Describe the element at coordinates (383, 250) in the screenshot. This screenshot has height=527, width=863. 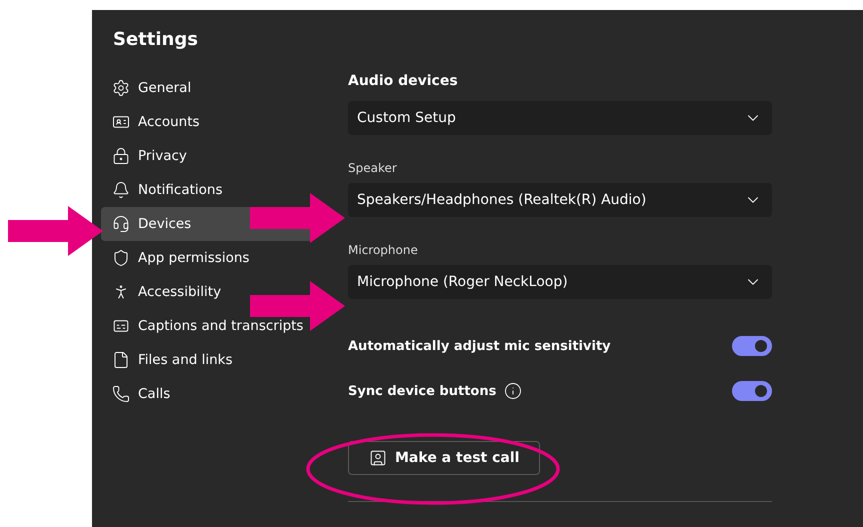
I see `field-label: Microphone` at that location.